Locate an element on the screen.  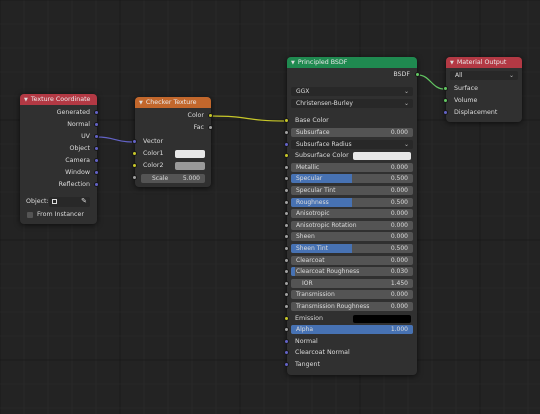
eyedropper-icon: ✎ is located at coordinates (84, 201).